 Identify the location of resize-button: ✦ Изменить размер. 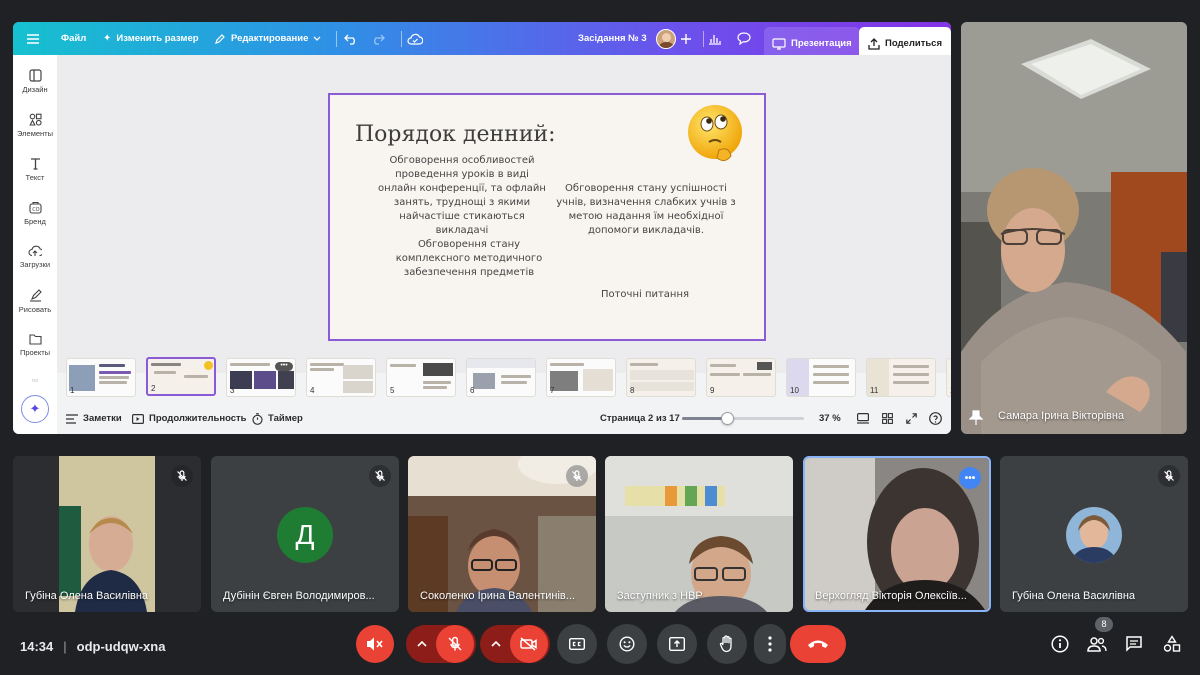
(151, 38).